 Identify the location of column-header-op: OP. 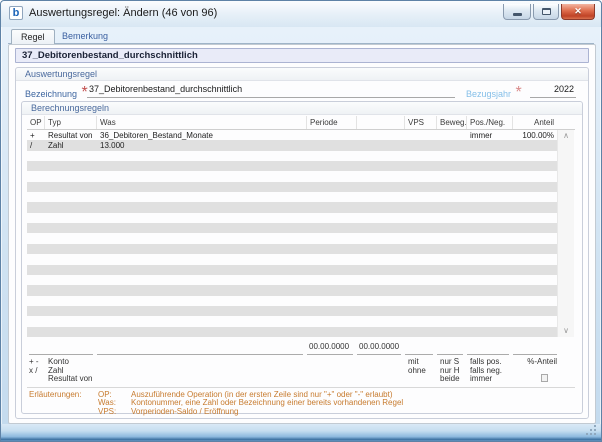
(36, 122).